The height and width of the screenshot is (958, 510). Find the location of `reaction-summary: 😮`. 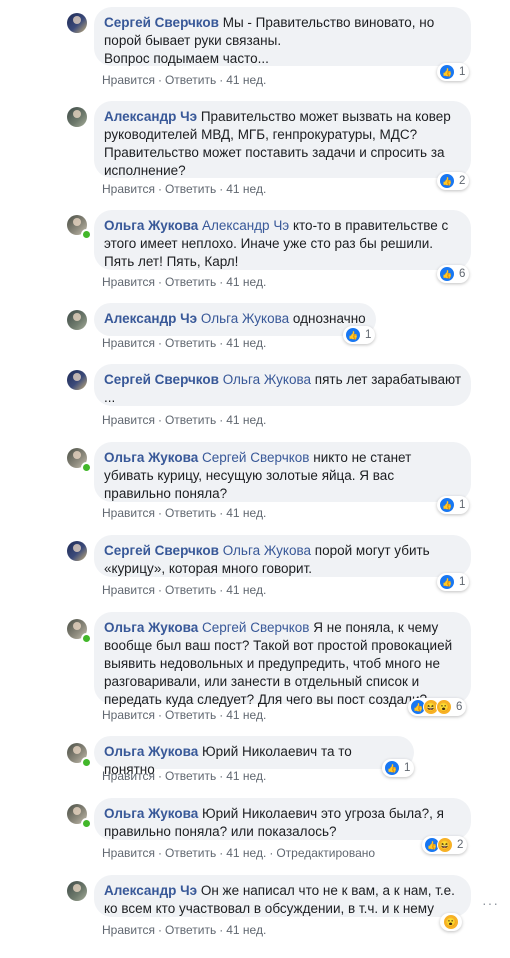

reaction-summary: 😮 is located at coordinates (451, 922).